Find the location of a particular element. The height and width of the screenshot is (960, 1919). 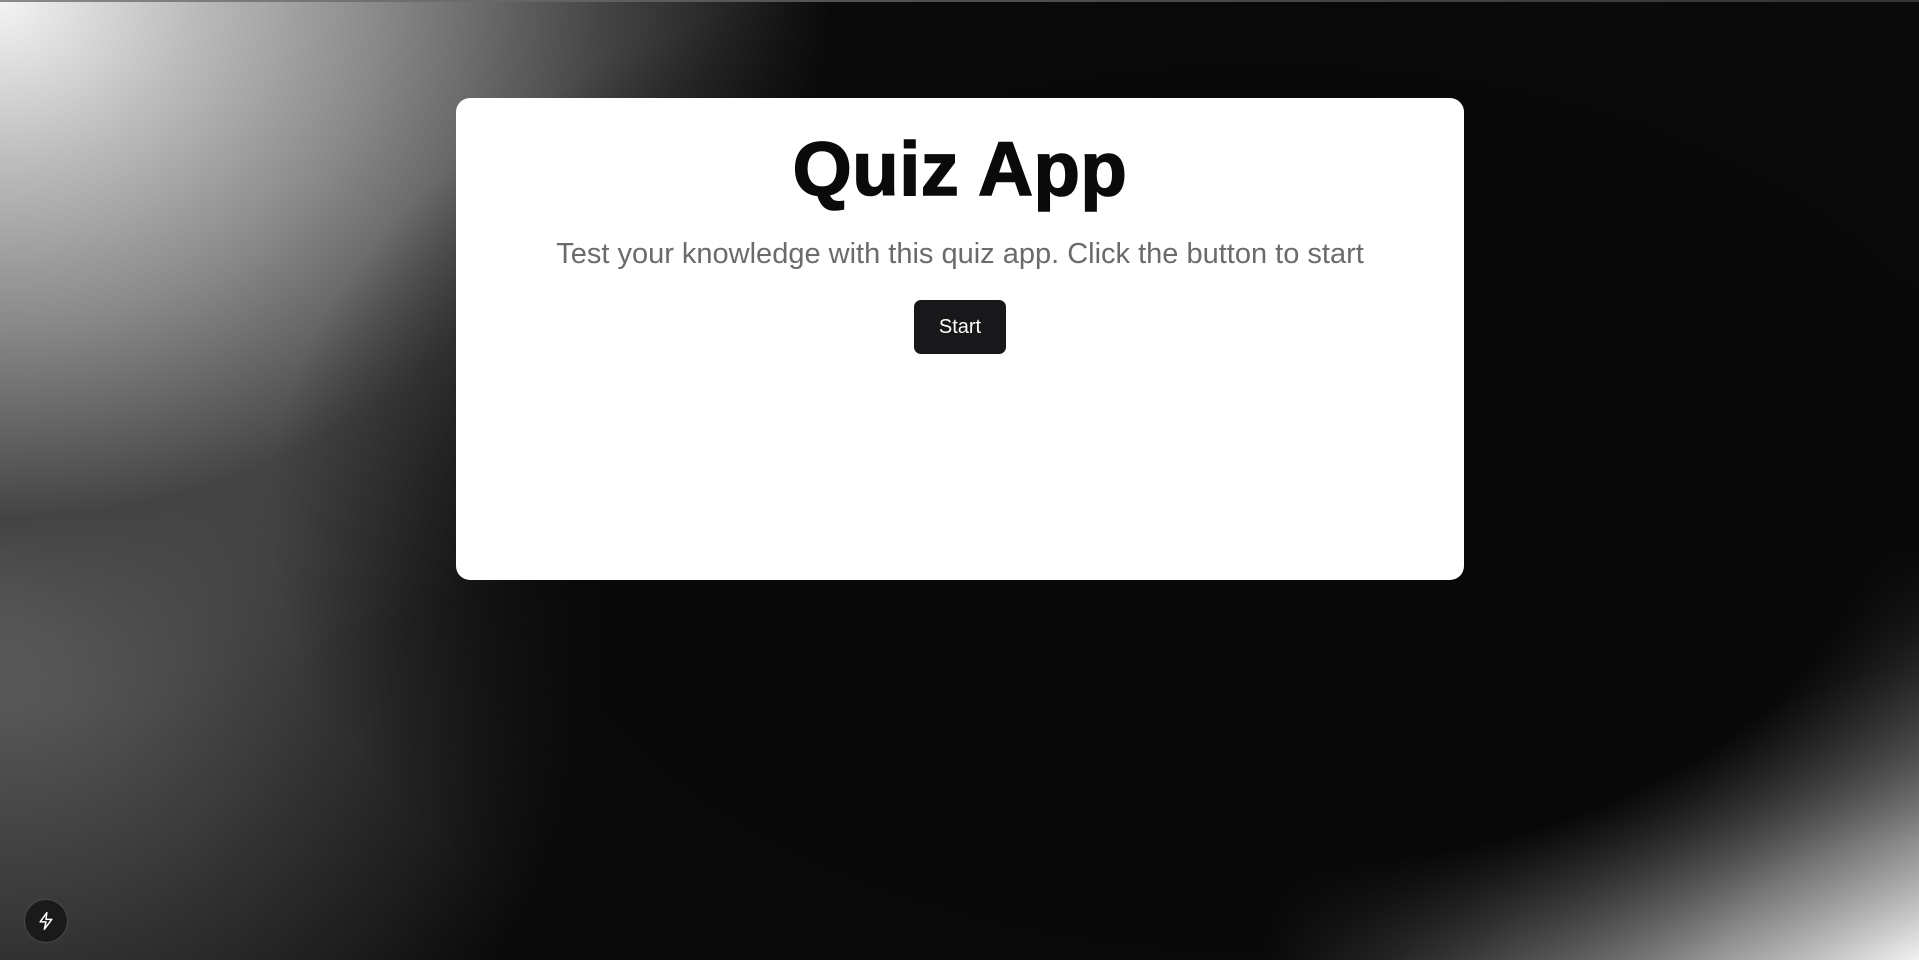

start-button: Start is located at coordinates (960, 327).